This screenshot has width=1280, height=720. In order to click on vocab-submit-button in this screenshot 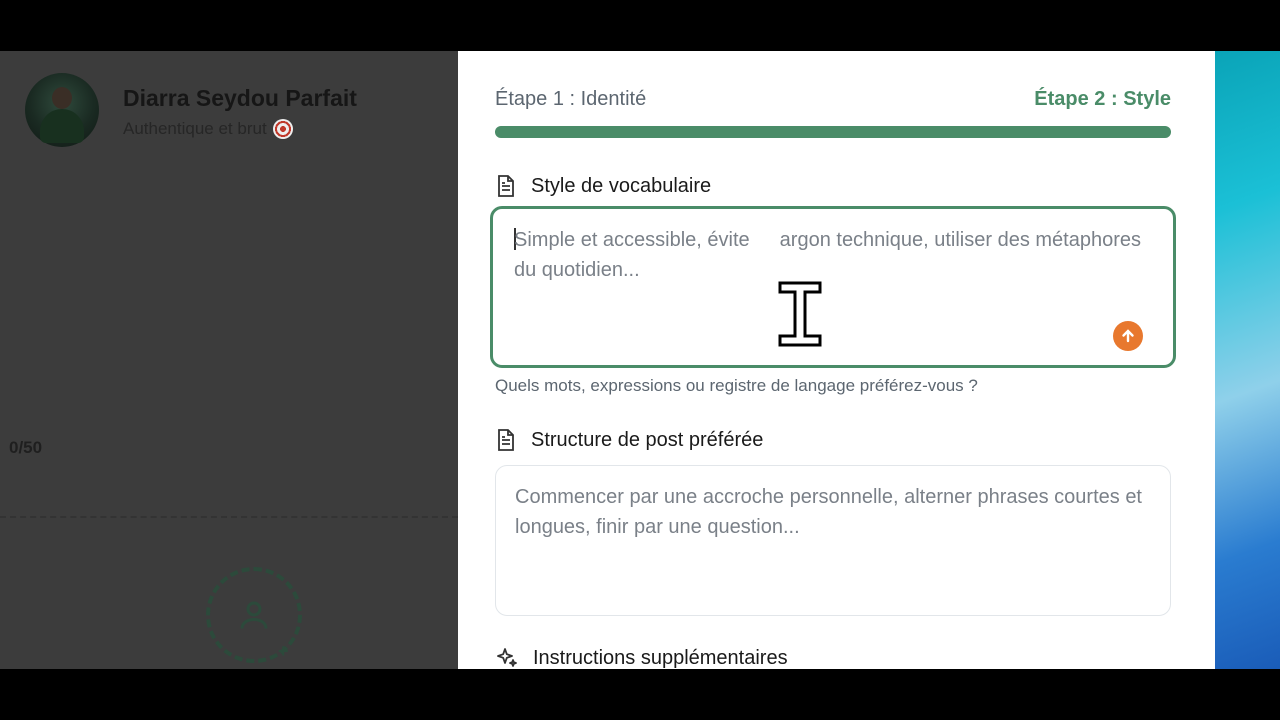, I will do `click(1128, 336)`.